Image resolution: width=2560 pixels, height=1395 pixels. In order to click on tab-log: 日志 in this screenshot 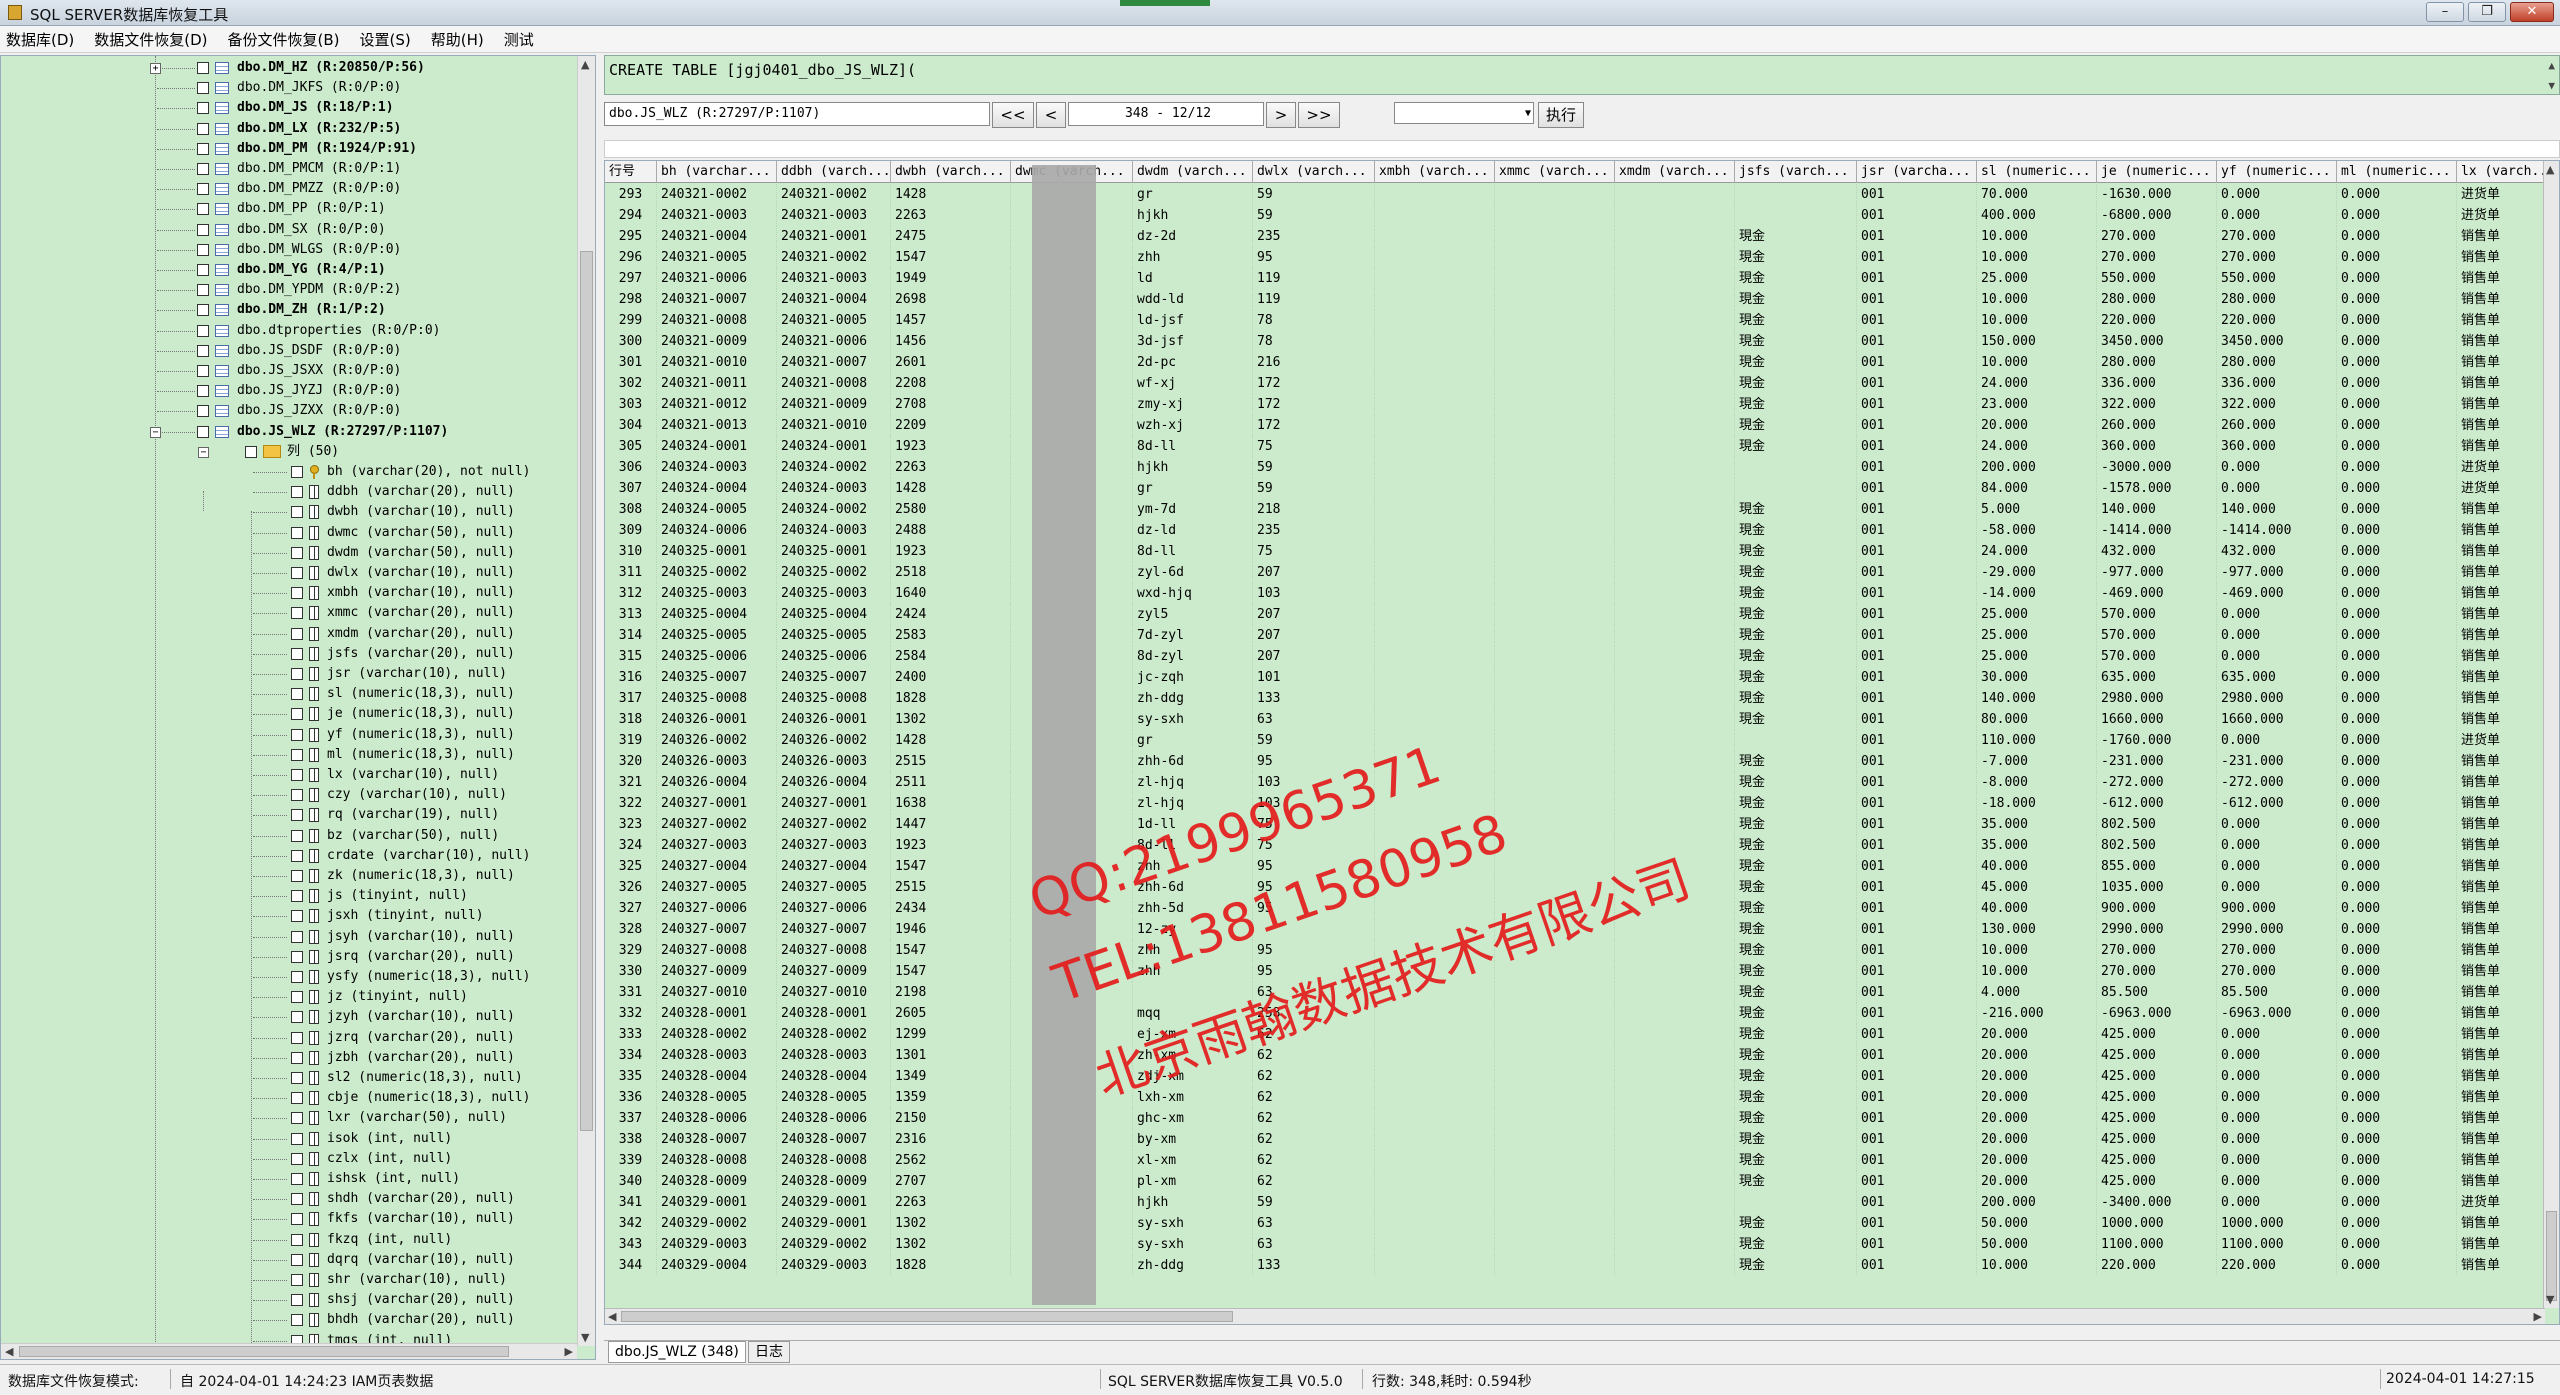, I will do `click(769, 1352)`.